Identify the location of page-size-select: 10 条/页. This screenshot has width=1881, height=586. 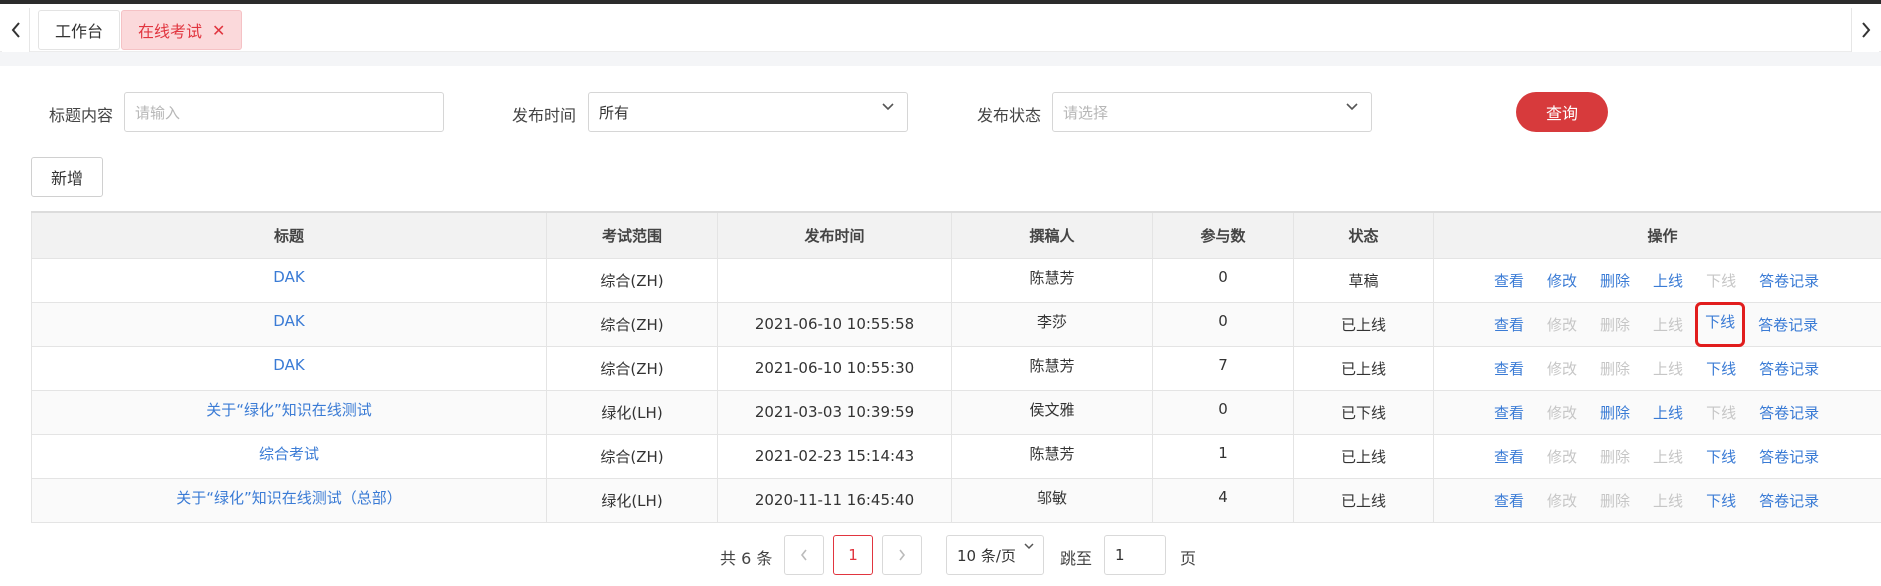
(995, 555).